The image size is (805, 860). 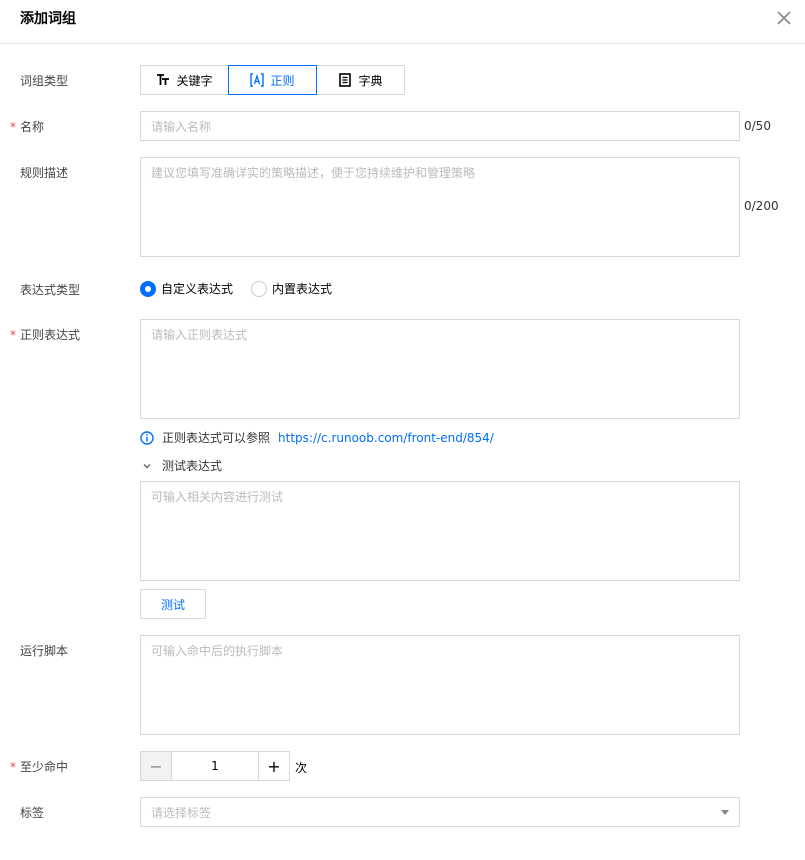 What do you see at coordinates (44, 81) in the screenshot?
I see `type-label: 词组类型` at bounding box center [44, 81].